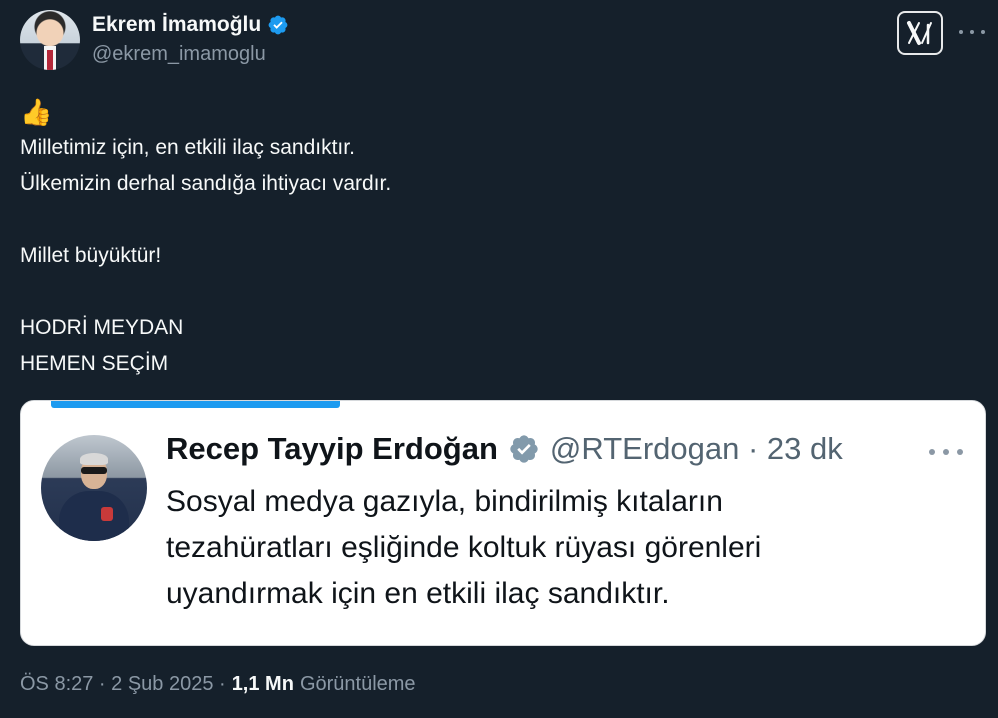  I want to click on author-display-name: Ekrem İmamoğlu, so click(176, 25).